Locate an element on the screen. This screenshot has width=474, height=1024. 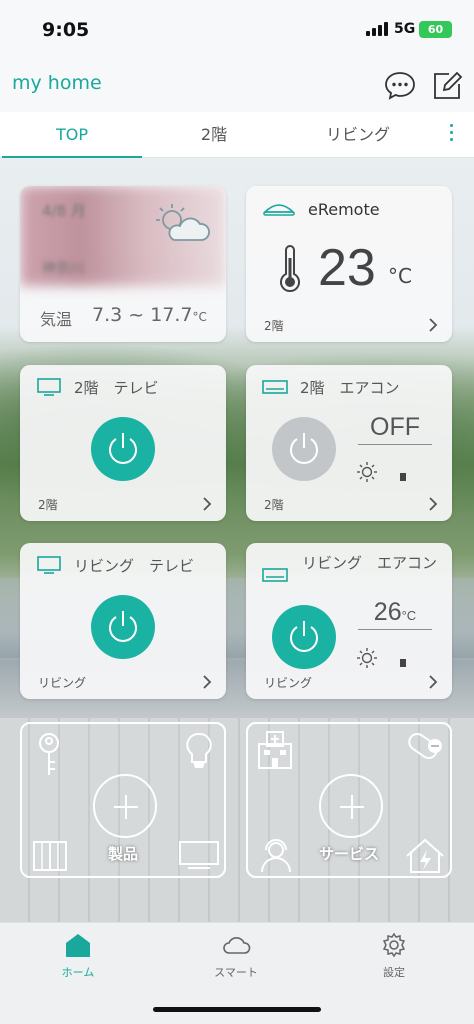
temp-label: 気温 is located at coordinates (56, 319).